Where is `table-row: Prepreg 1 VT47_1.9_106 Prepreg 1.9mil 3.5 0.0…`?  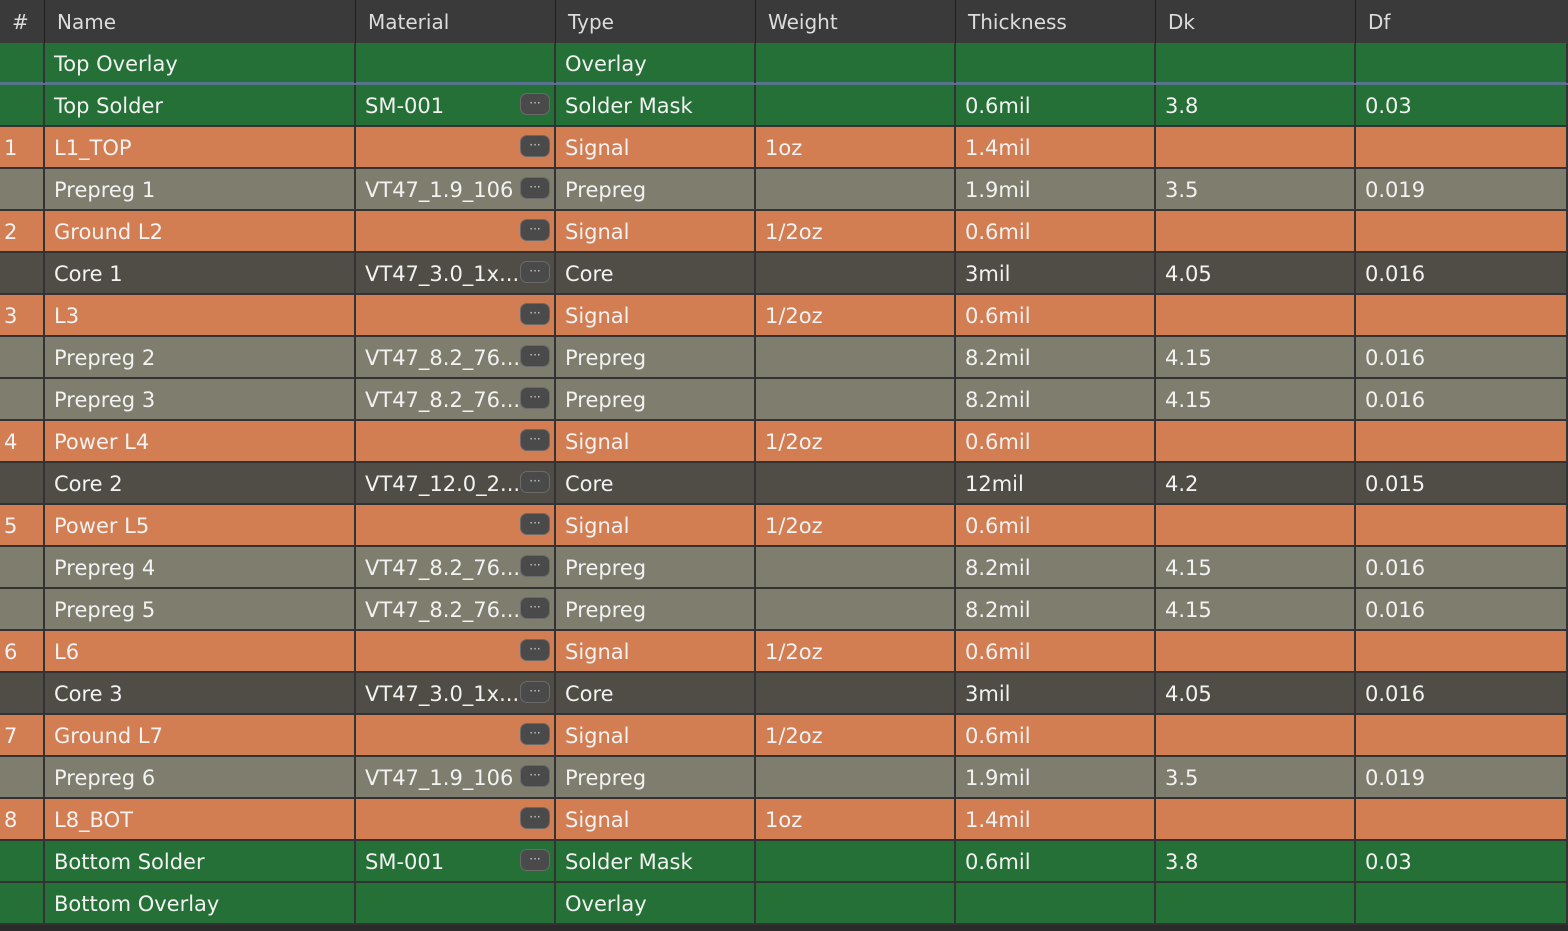 table-row: Prepreg 1 VT47_1.9_106 Prepreg 1.9mil 3.5 0.0… is located at coordinates (784, 190).